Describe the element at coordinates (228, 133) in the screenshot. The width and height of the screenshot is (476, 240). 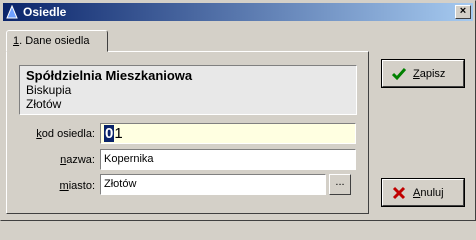
I see `kod-osiedla-input: 01` at that location.